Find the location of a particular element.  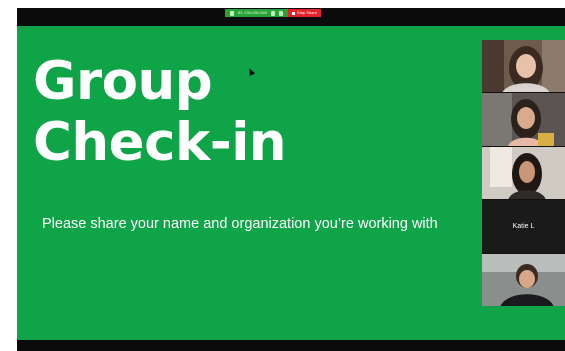

meeting-id-label: ID: 239-090-940 is located at coordinates (252, 12).